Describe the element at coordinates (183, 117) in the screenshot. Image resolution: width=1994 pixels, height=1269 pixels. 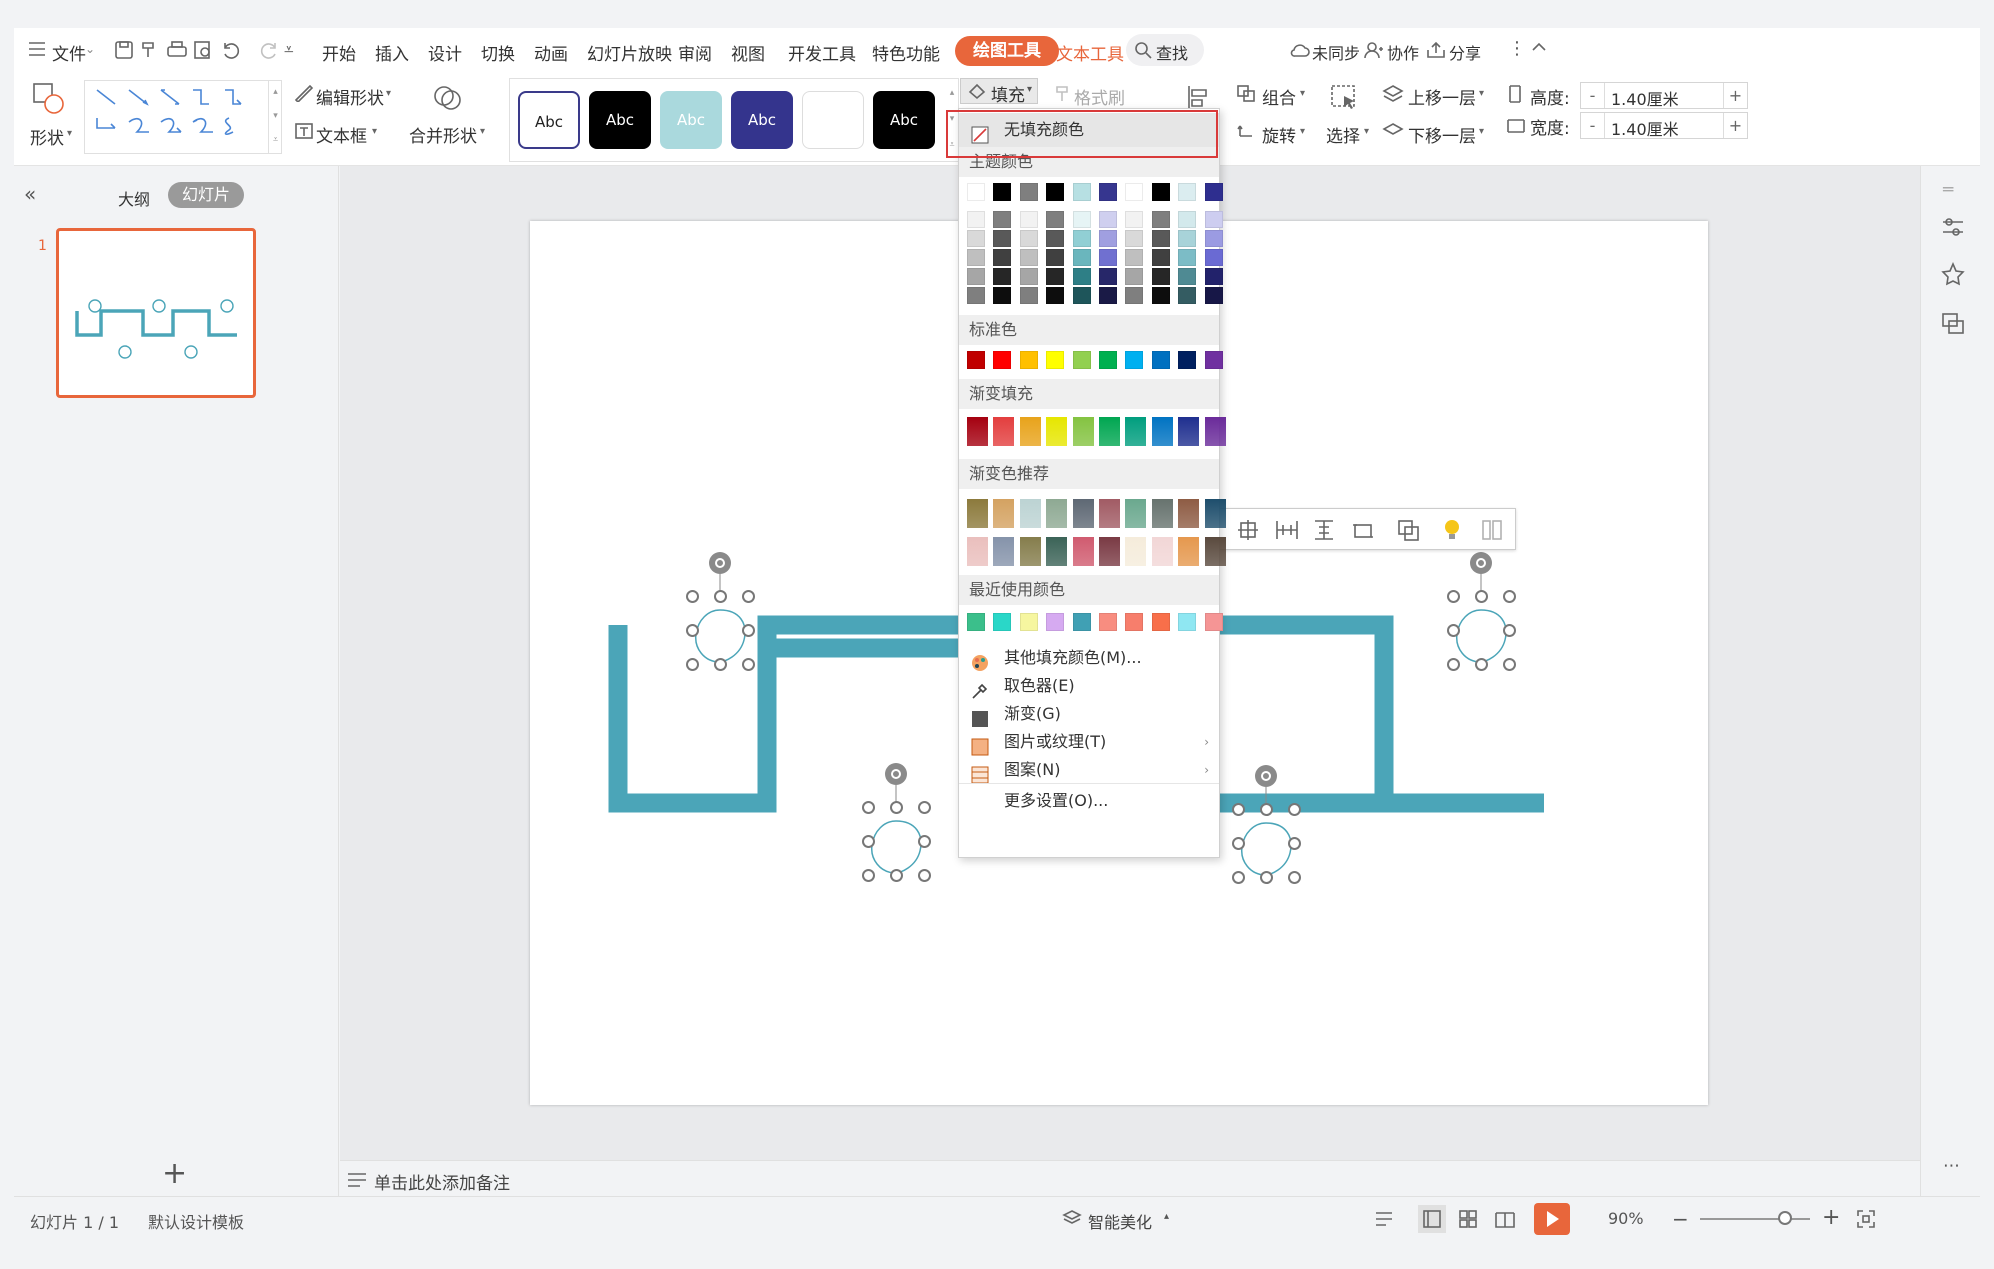
I see `shape-gallery` at that location.